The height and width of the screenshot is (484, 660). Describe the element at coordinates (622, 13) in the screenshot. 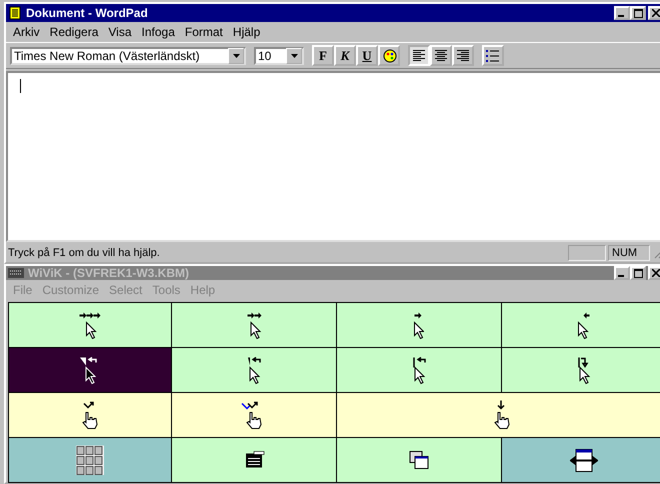

I see `minimize-button` at that location.